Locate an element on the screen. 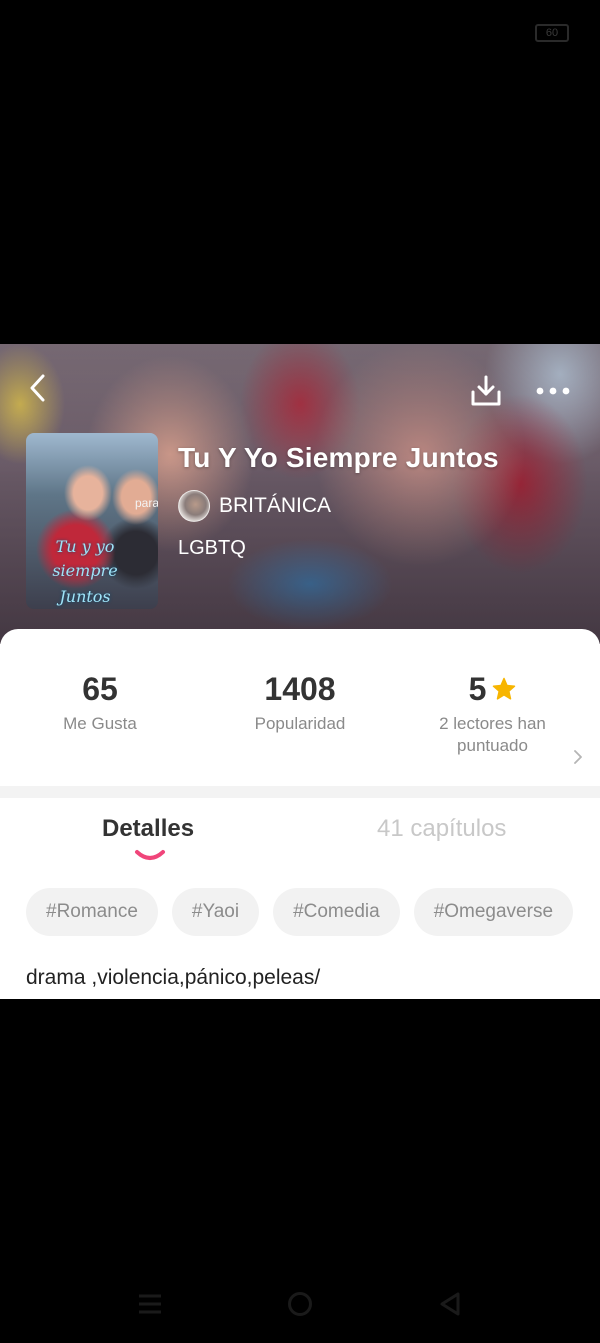 The image size is (600, 1343). system-back-button is located at coordinates (450, 1304).